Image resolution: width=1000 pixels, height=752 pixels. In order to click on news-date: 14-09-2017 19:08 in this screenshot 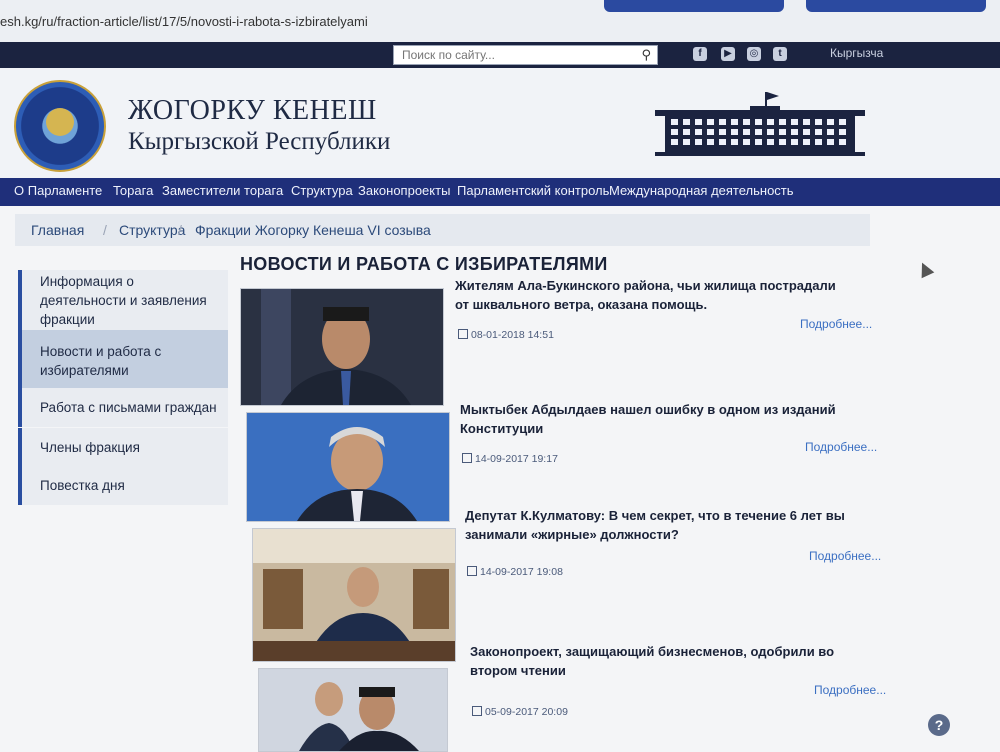, I will do `click(515, 572)`.